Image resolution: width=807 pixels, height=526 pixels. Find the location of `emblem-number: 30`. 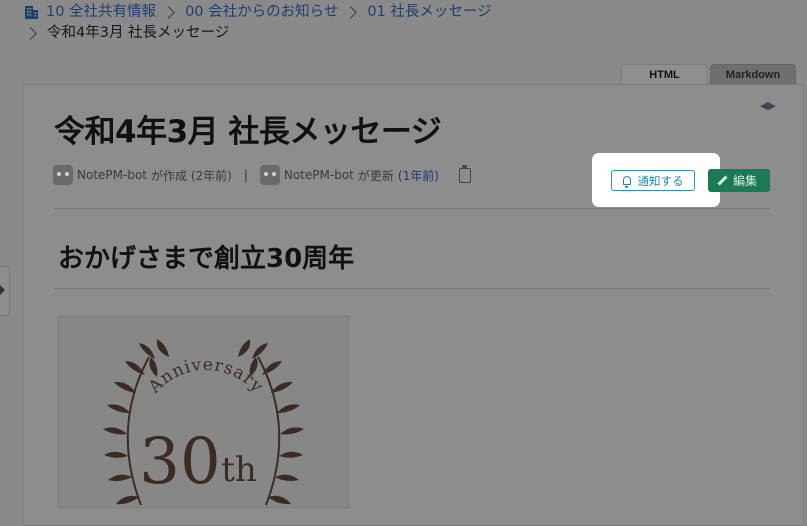

emblem-number: 30 is located at coordinates (179, 462).